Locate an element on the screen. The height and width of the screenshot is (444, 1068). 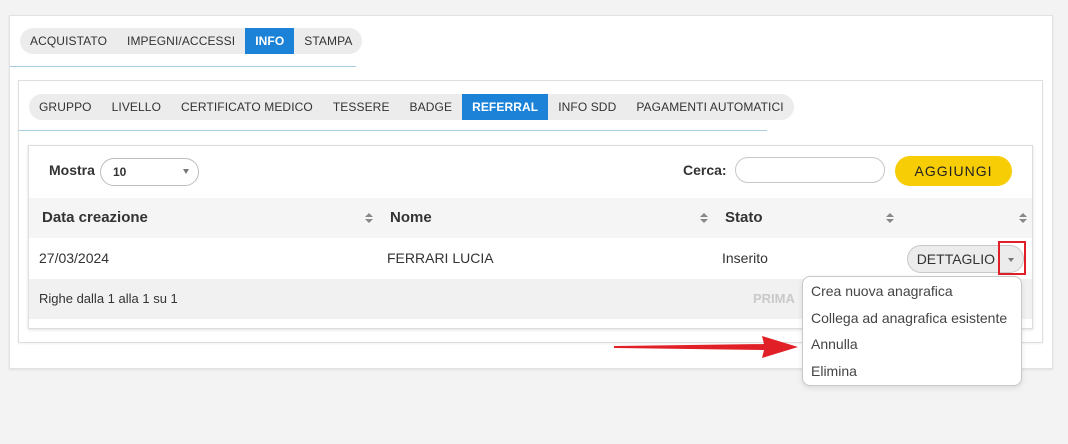
tab-livello: LIVELLO is located at coordinates (136, 107).